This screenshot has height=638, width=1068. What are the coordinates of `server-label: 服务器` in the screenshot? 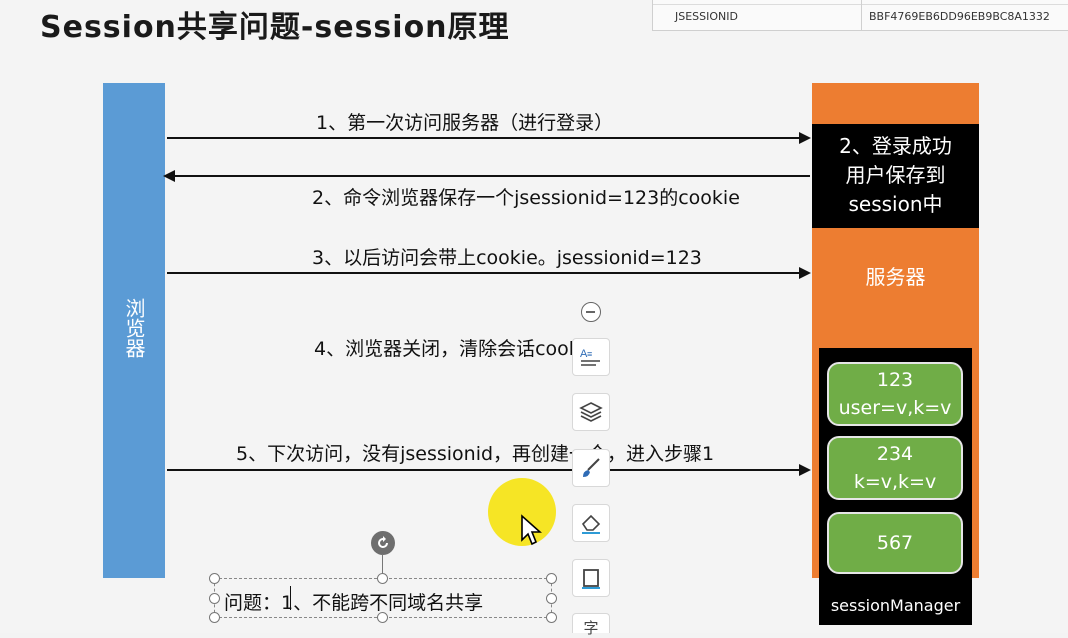 It's located at (895, 277).